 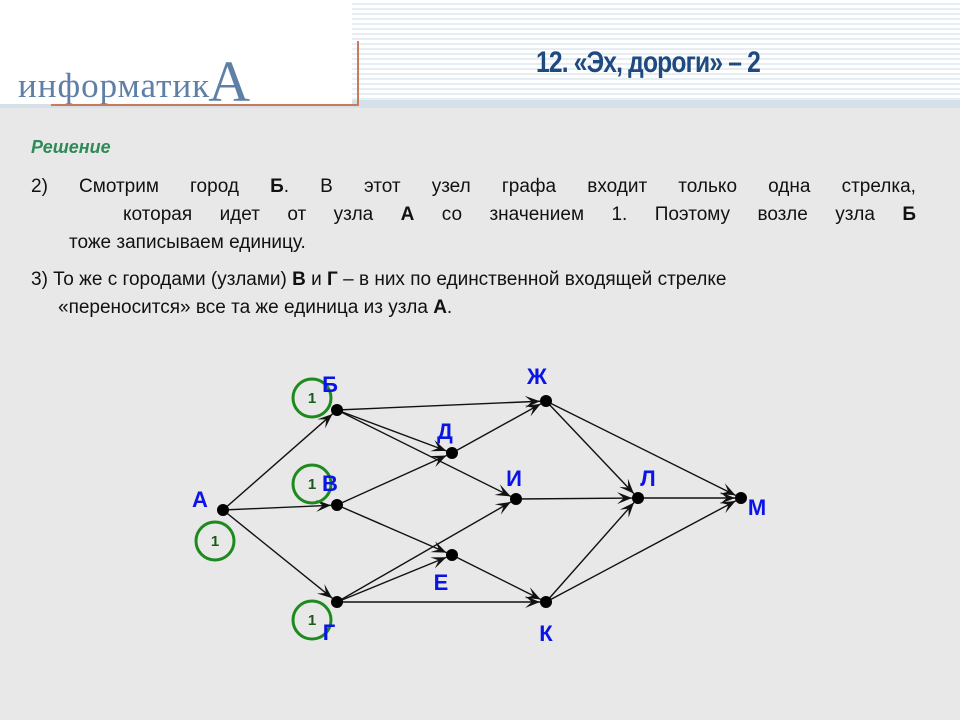 I want to click on node-I, so click(x=516, y=499).